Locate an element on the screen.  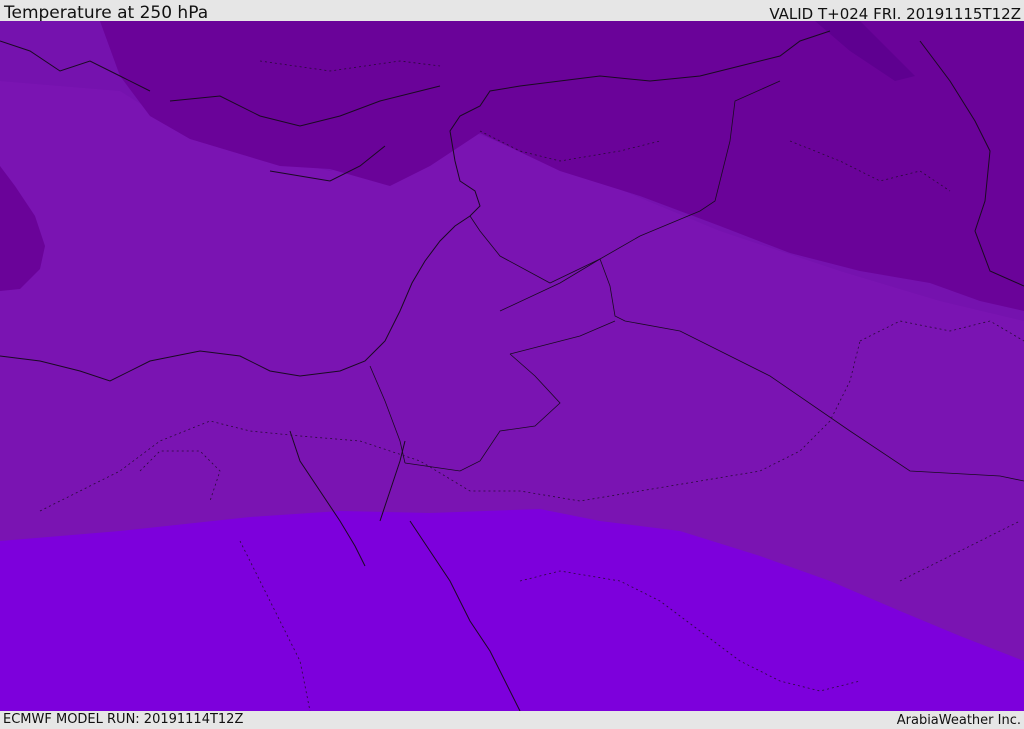
credit-label: ArabiaWeather Inc. is located at coordinates (958, 720).